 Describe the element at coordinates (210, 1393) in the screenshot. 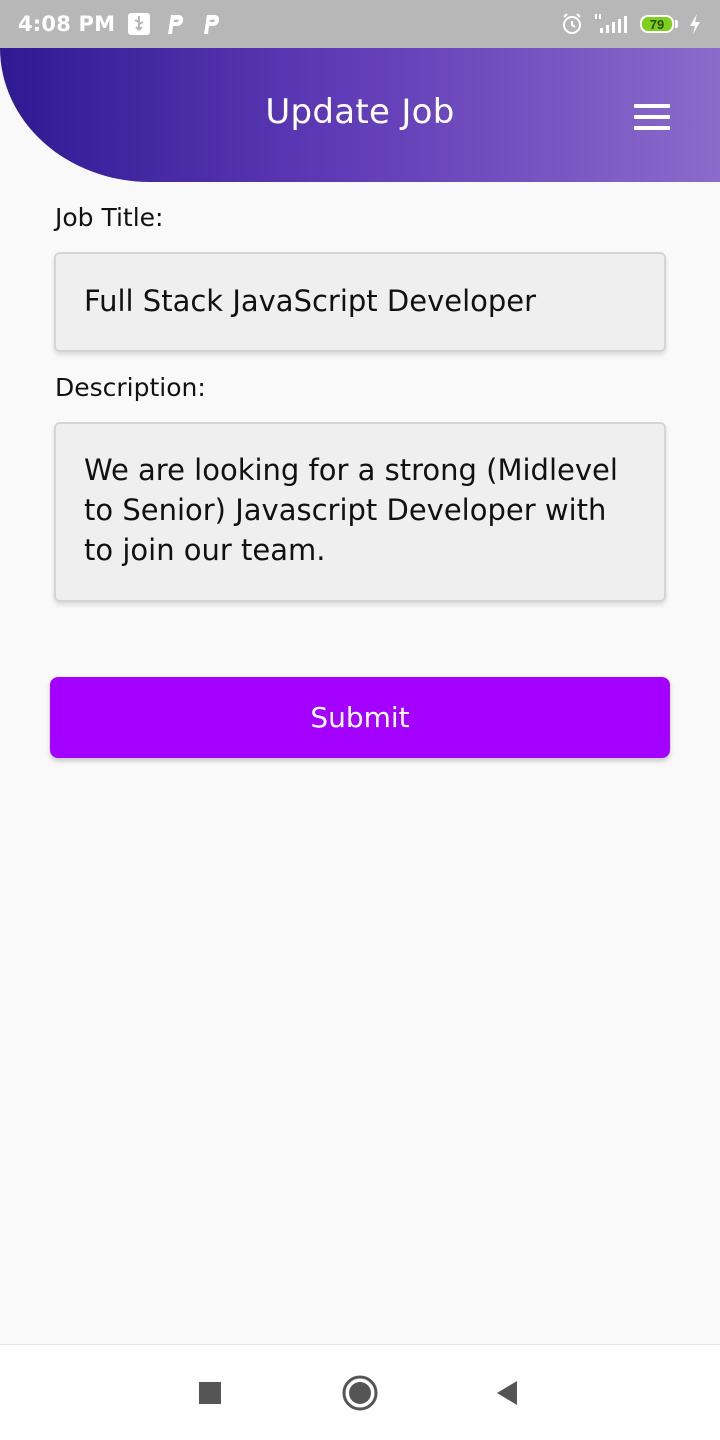

I see `recent-apps-icon` at that location.